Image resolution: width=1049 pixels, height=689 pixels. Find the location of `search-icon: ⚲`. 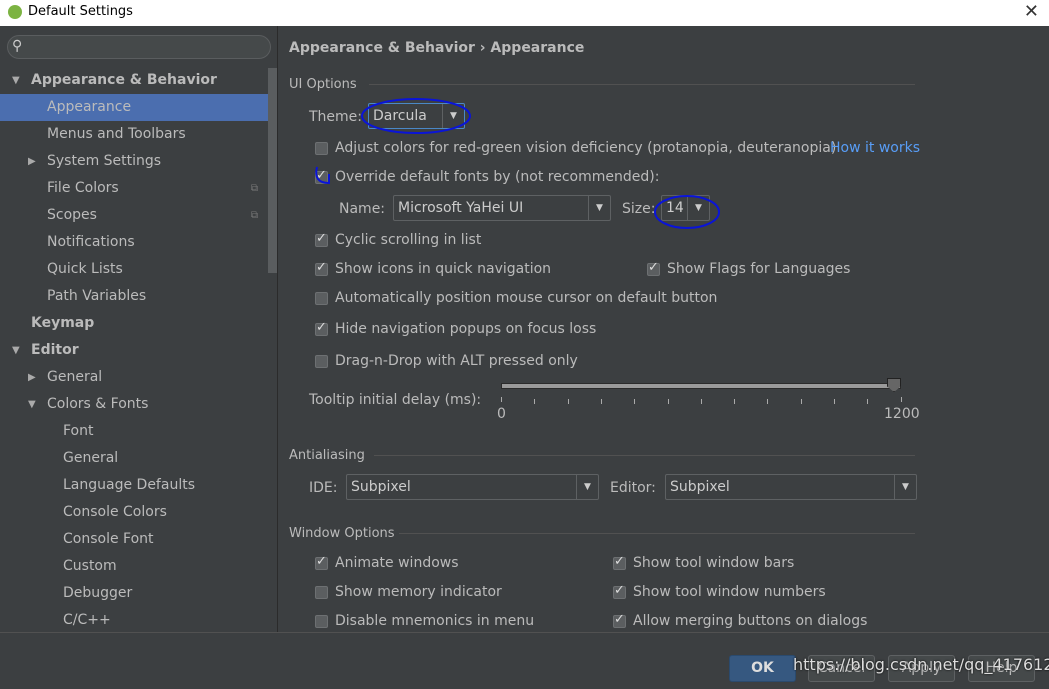

search-icon: ⚲ is located at coordinates (17, 46).